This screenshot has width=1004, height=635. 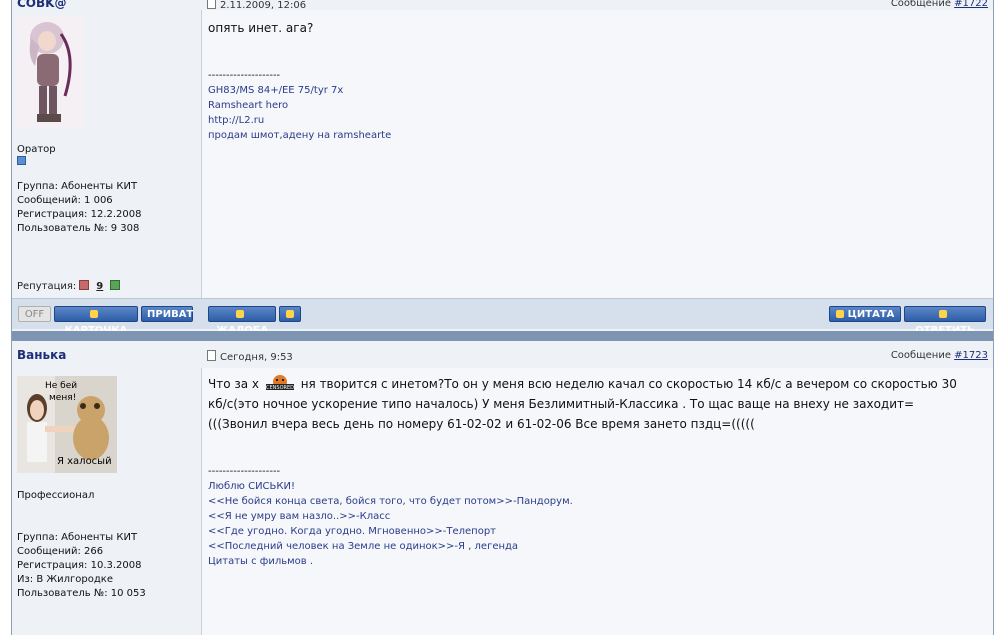 I want to click on signature-line: продам шмот,адену на ramshearte, so click(x=300, y=135).